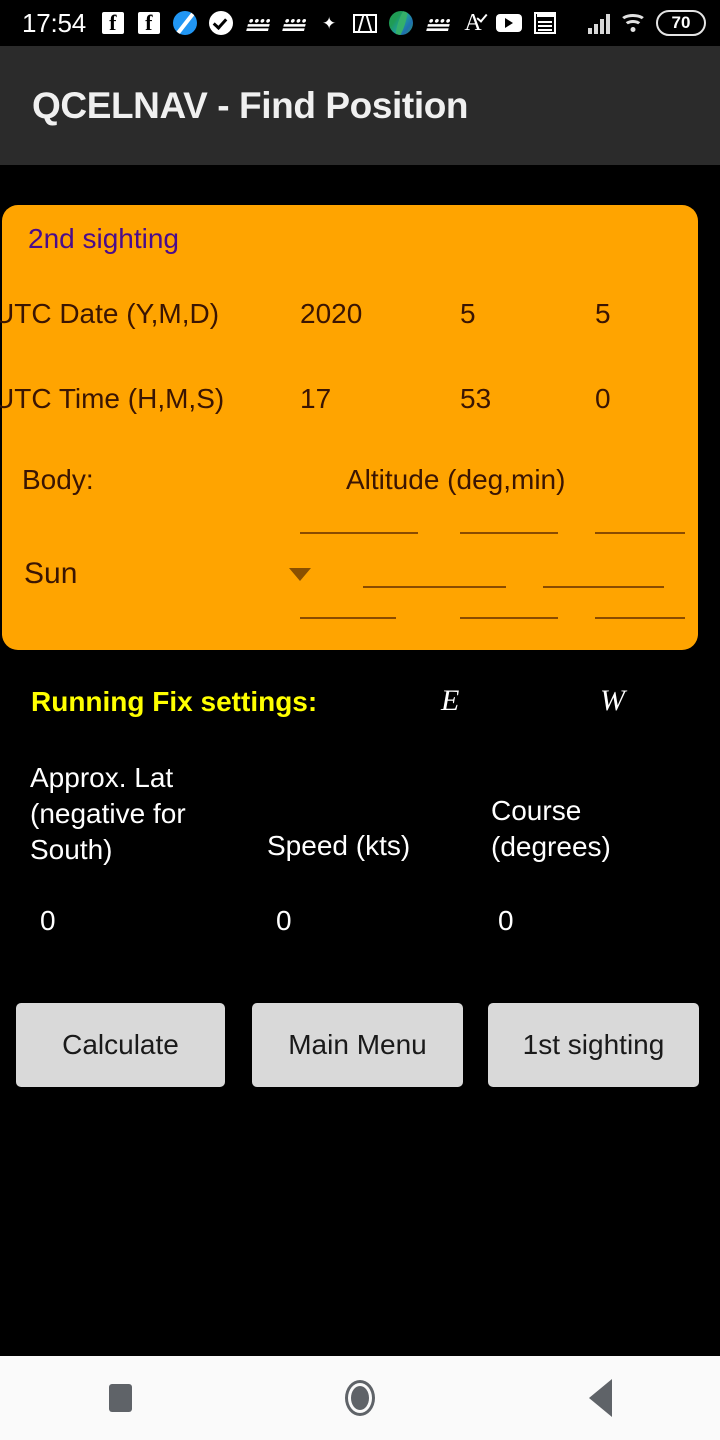 This screenshot has width=720, height=1440. I want to click on utc-time-label: UTC Time (H,M,S), so click(112, 398).